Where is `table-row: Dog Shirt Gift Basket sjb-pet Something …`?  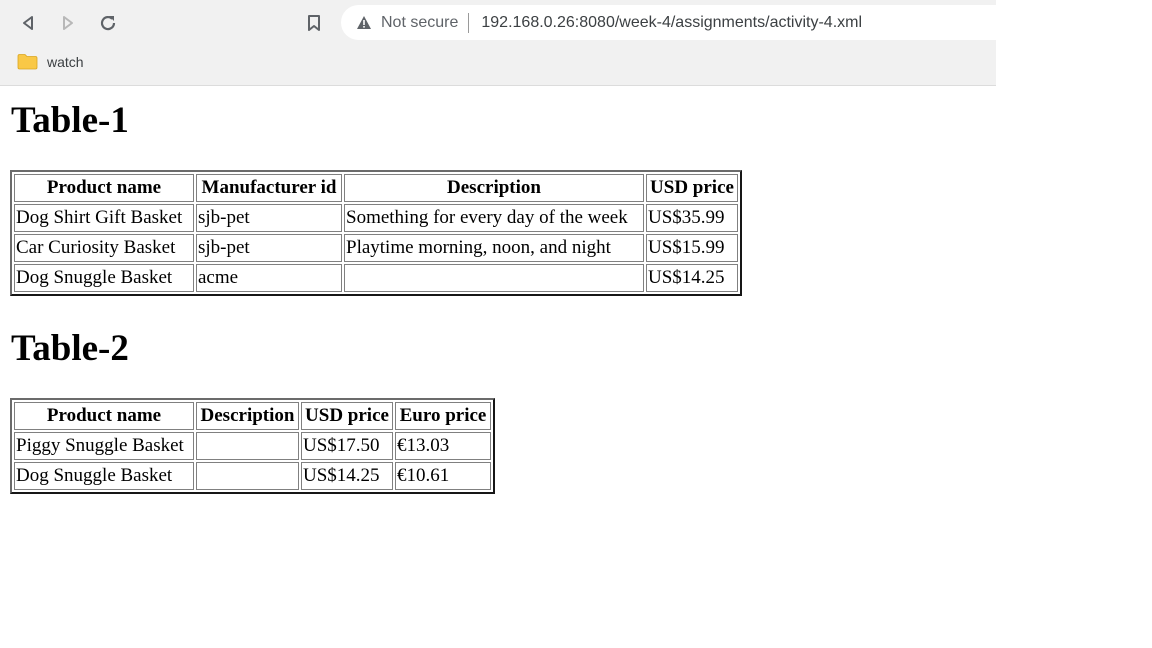
table-row: Dog Shirt Gift Basket sjb-pet Something … is located at coordinates (376, 218).